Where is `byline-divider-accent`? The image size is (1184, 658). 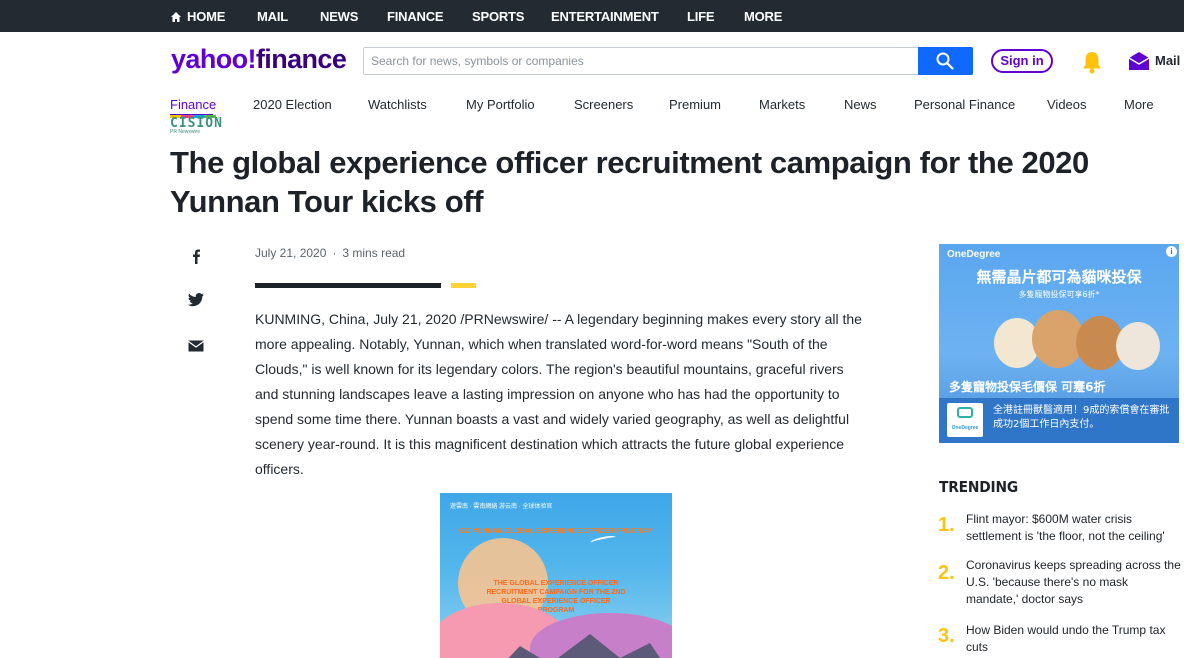 byline-divider-accent is located at coordinates (463, 285).